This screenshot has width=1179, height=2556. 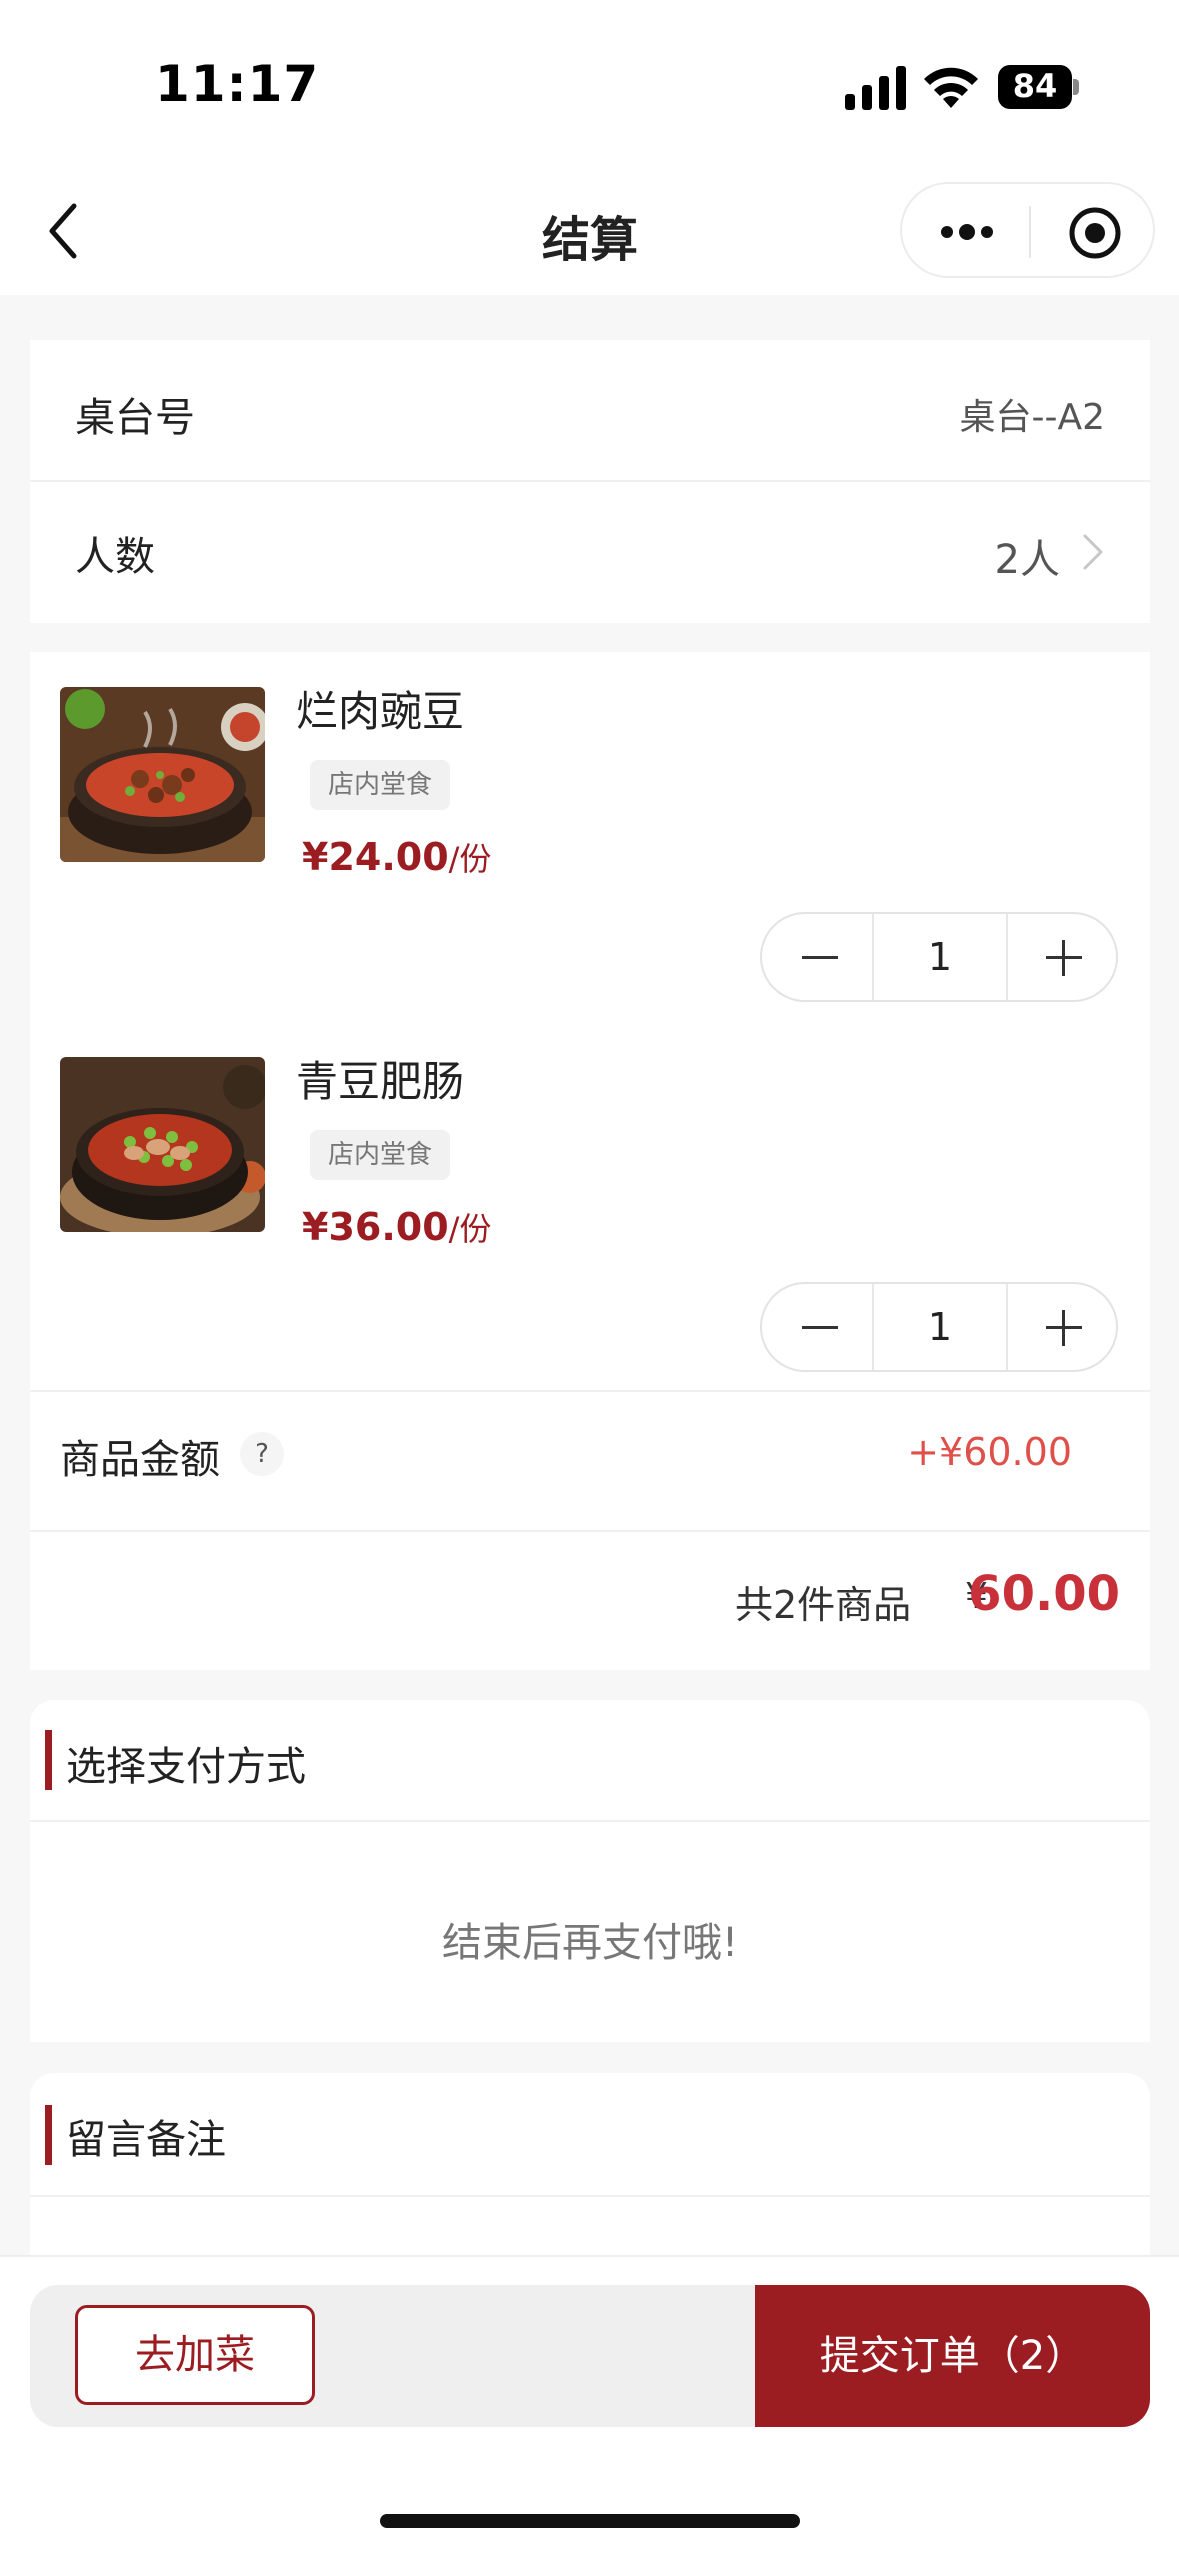 I want to click on status-bar: 11:17 84, so click(x=589, y=85).